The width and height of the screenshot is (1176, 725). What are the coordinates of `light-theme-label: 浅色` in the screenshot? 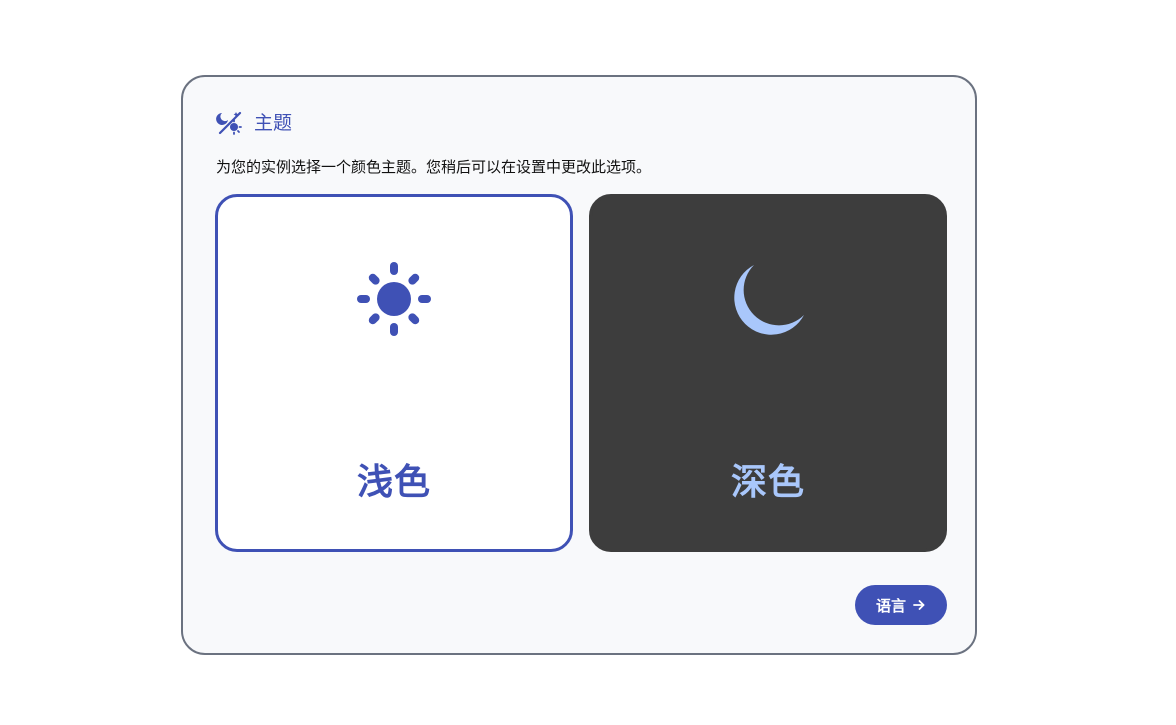 It's located at (393, 482).